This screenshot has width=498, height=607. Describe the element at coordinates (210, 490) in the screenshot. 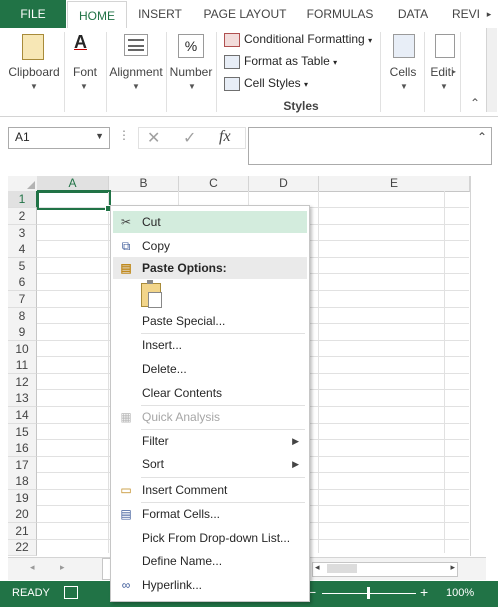

I see `menu-item-insert-comment: ▭ Insert Comment` at that location.